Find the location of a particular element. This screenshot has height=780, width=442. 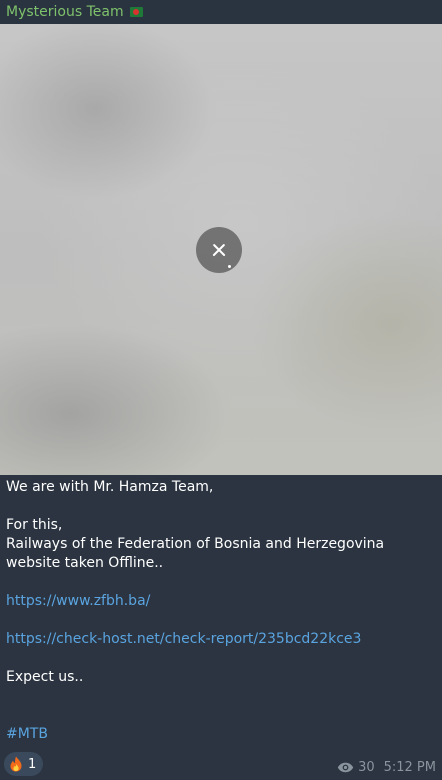

channel-header: Mysterious Team is located at coordinates (221, 12).